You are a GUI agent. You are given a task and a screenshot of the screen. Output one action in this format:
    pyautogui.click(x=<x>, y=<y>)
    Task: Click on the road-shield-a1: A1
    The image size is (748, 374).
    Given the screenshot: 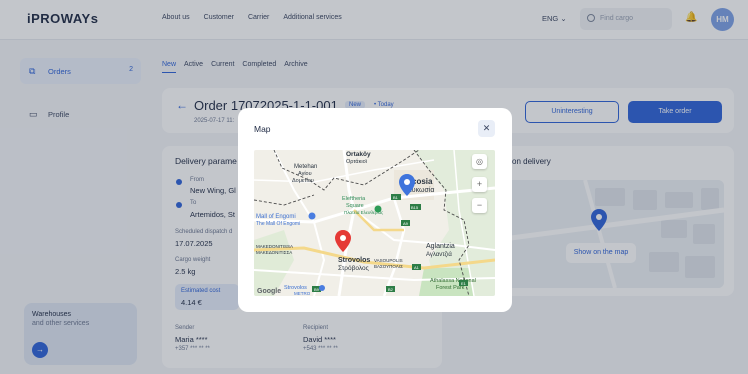 What is the action you would take?
    pyautogui.click(x=417, y=267)
    